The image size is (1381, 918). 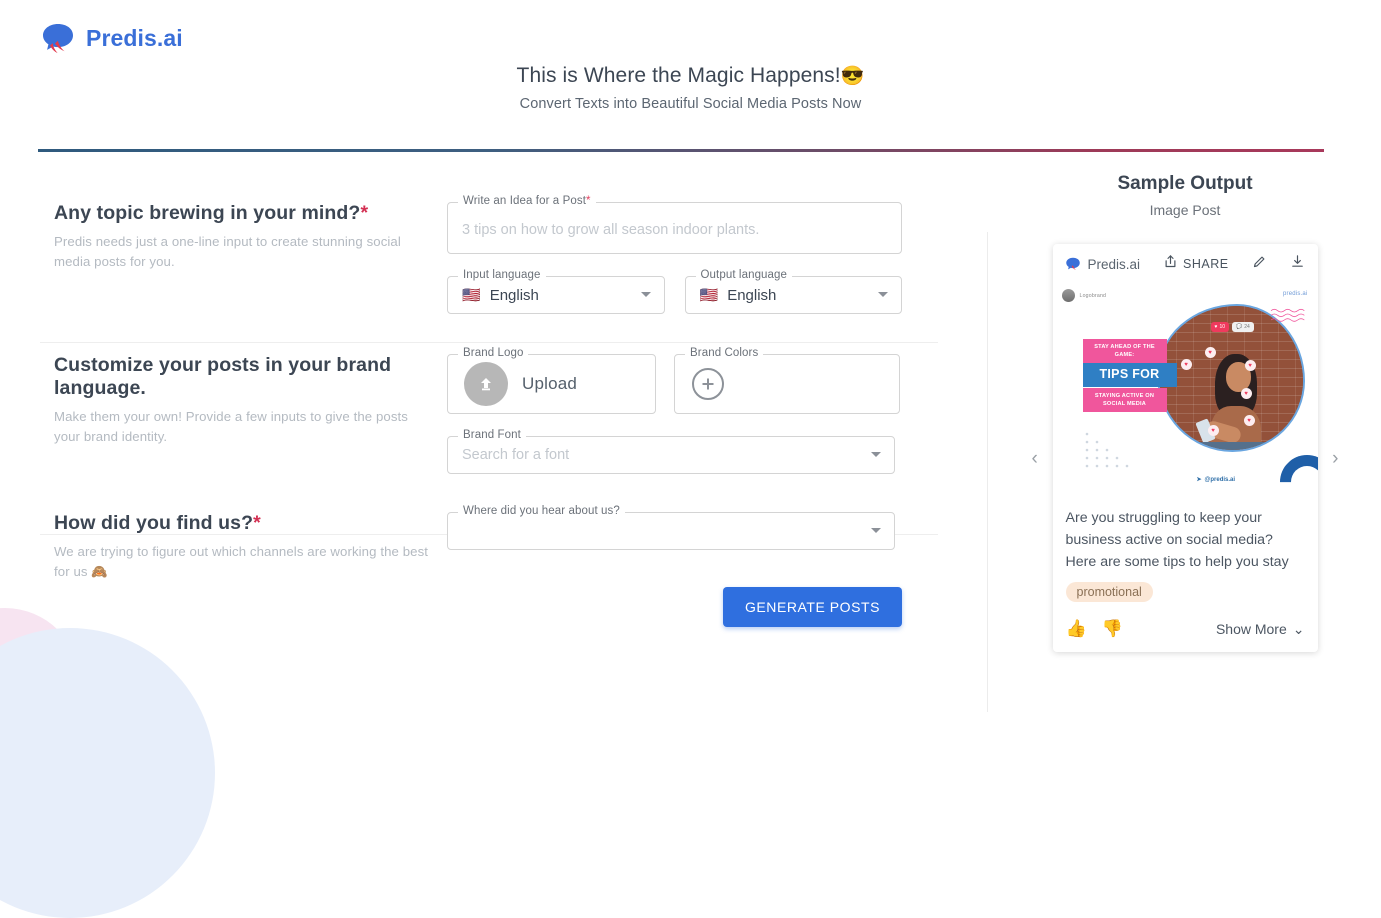 I want to click on card-toolbar: Predis.ai SHARE, so click(x=1185, y=263).